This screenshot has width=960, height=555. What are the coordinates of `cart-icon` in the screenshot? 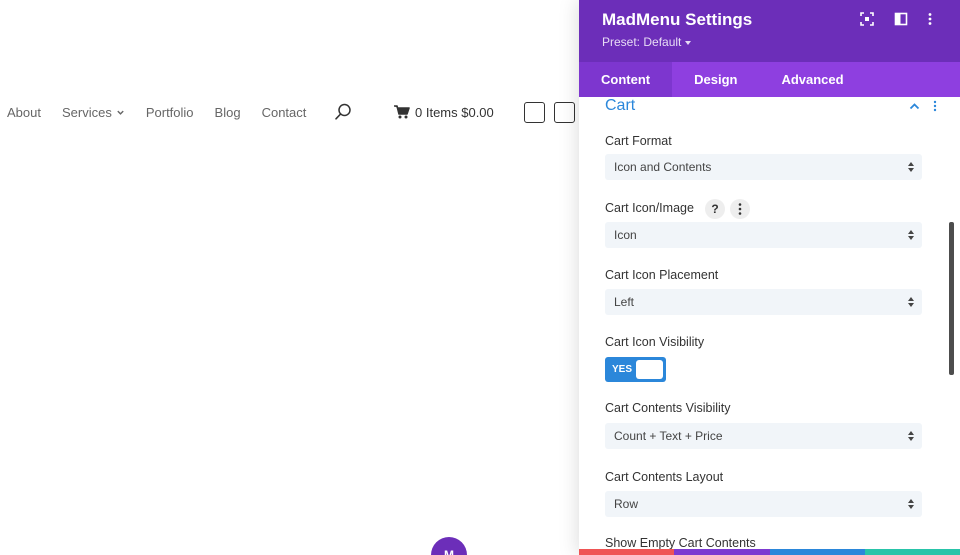 It's located at (402, 112).